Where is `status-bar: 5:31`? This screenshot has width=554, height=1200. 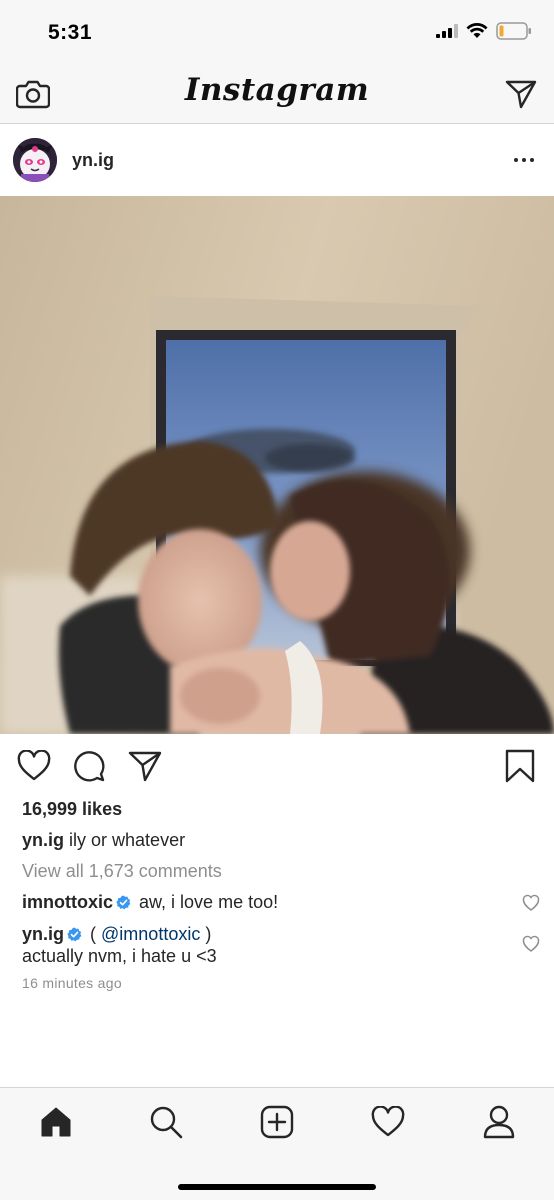 status-bar: 5:31 is located at coordinates (277, 31).